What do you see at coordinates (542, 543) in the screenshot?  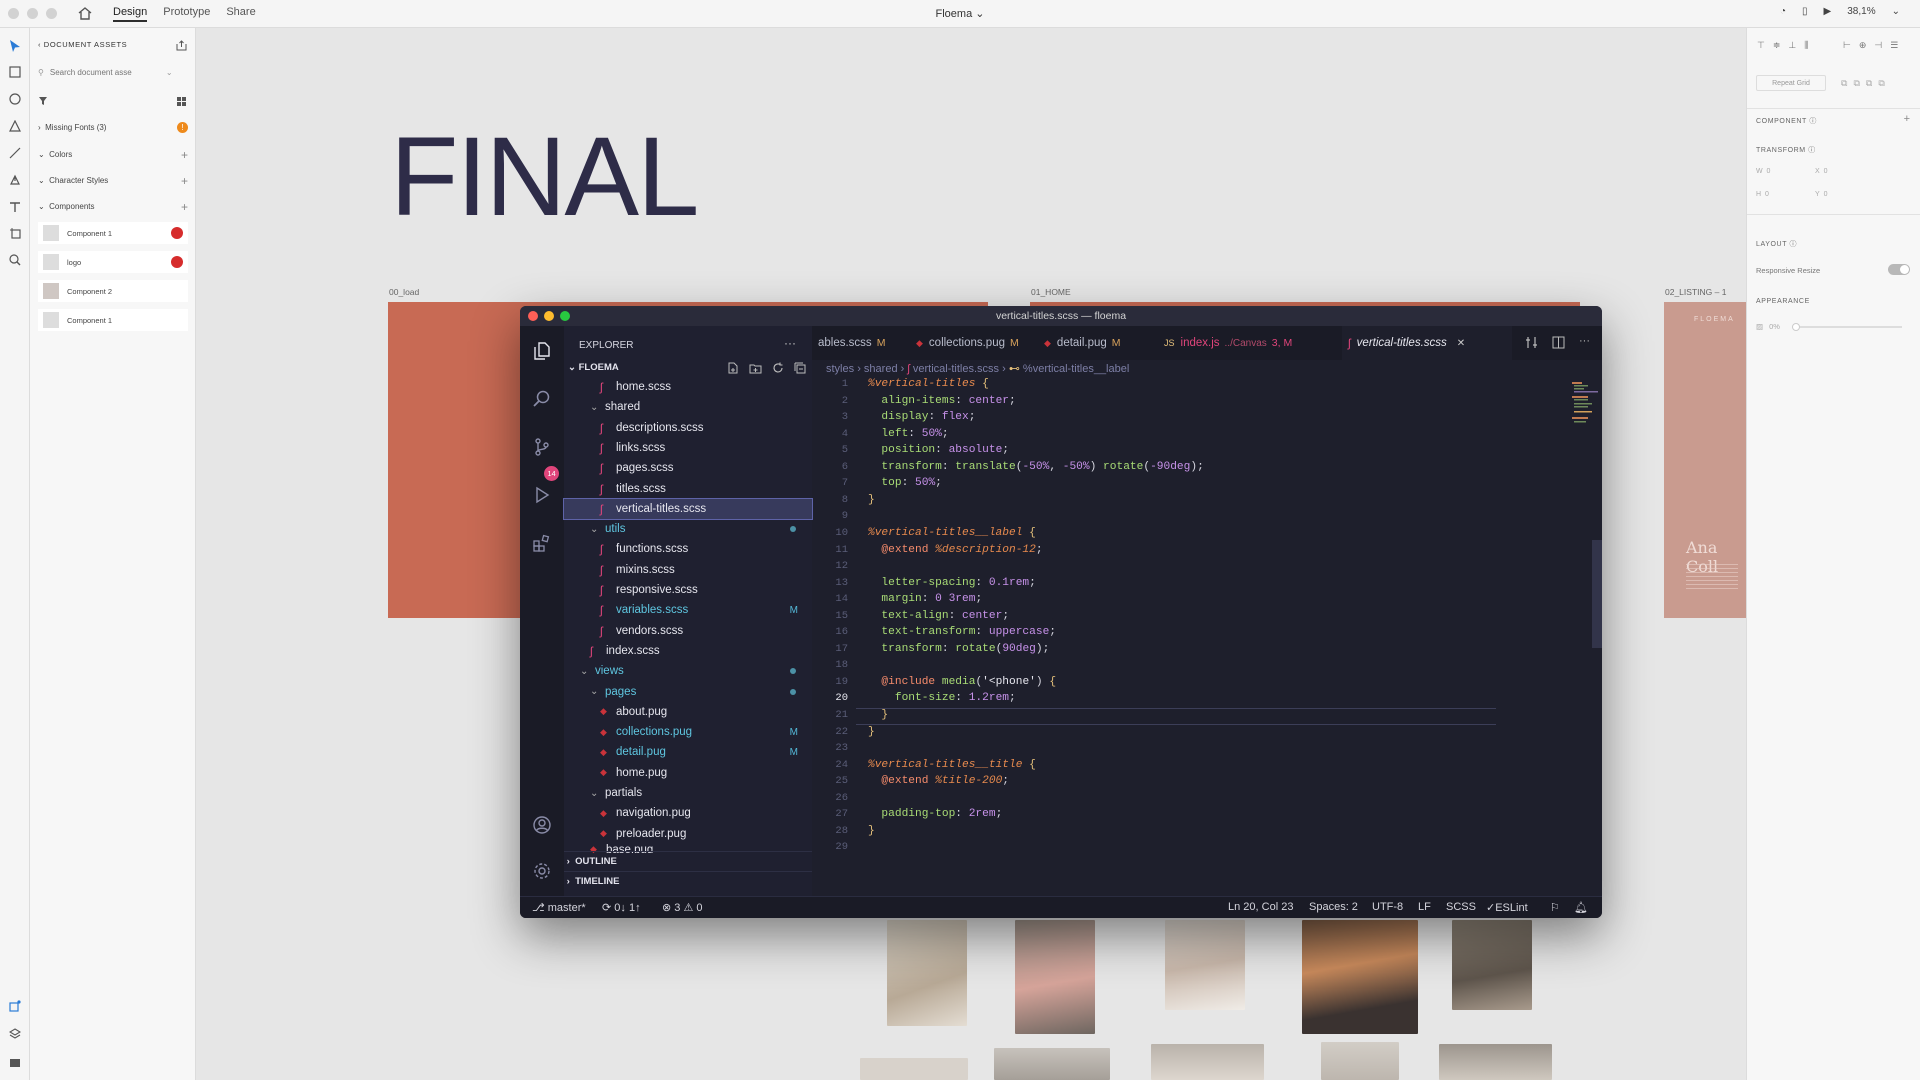 I see `extensions-icon` at bounding box center [542, 543].